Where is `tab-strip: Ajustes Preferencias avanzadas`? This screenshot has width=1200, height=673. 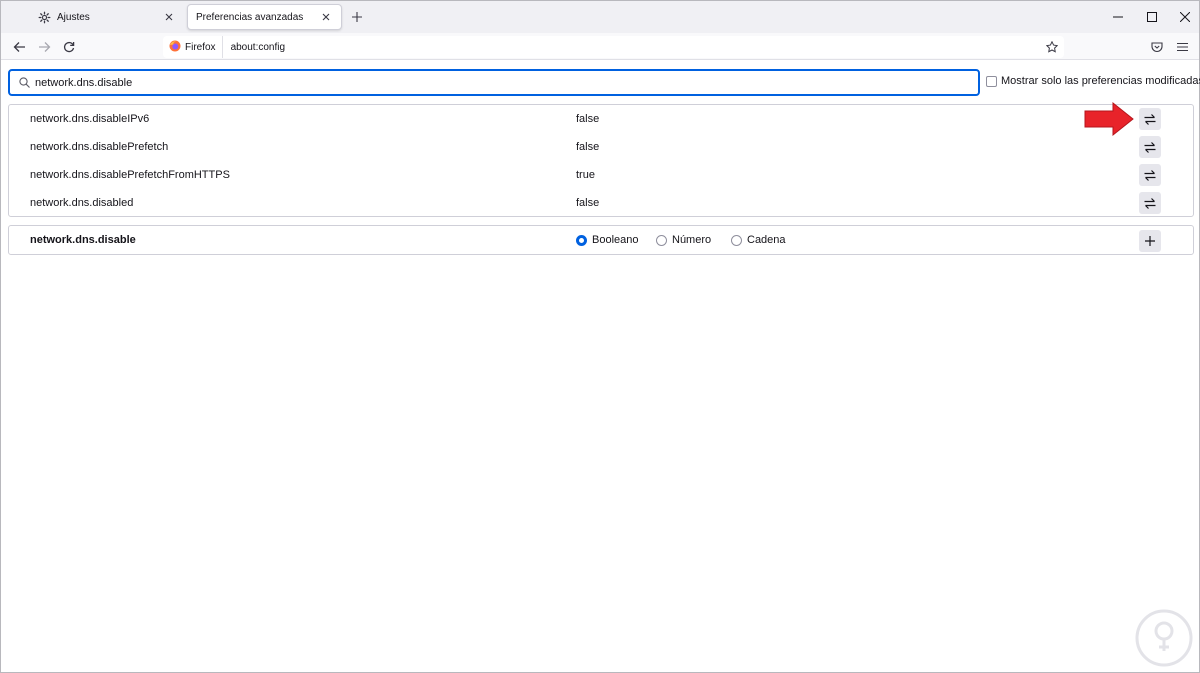
tab-strip: Ajustes Preferencias avanzadas is located at coordinates (600, 17).